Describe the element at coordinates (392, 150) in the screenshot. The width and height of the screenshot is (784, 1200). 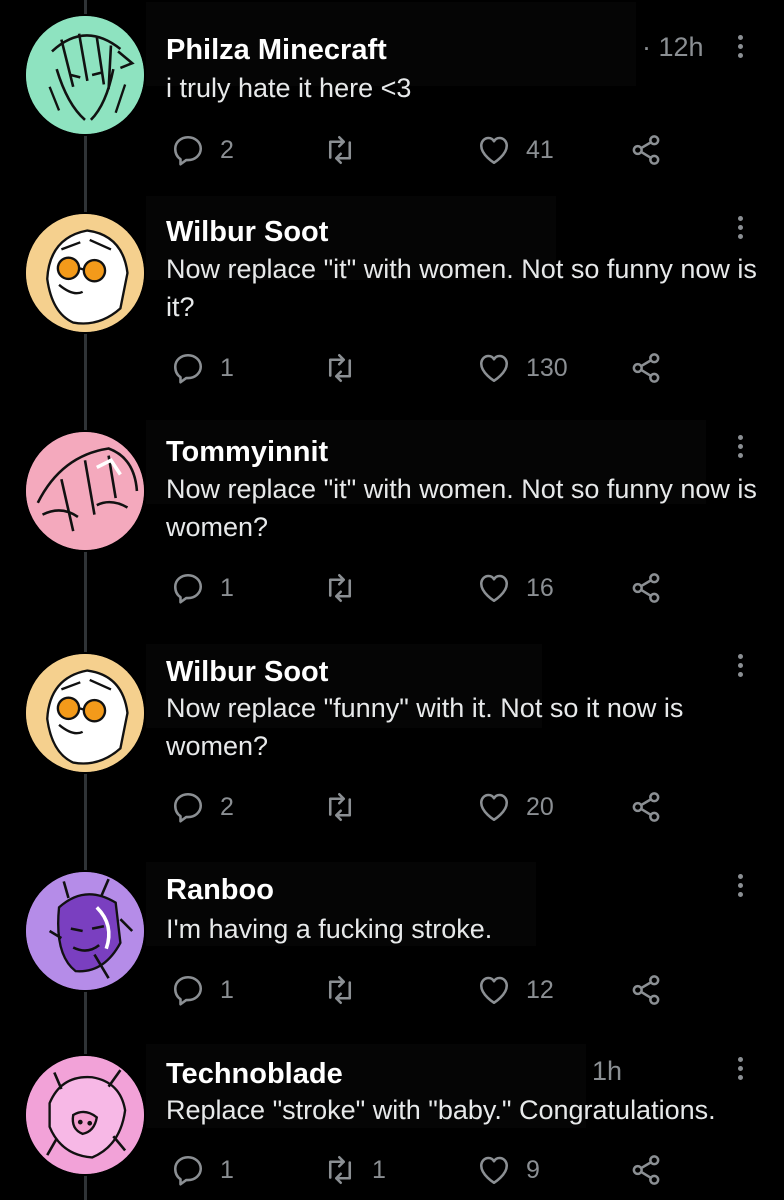
I see `tweet-actions: 2 41` at that location.